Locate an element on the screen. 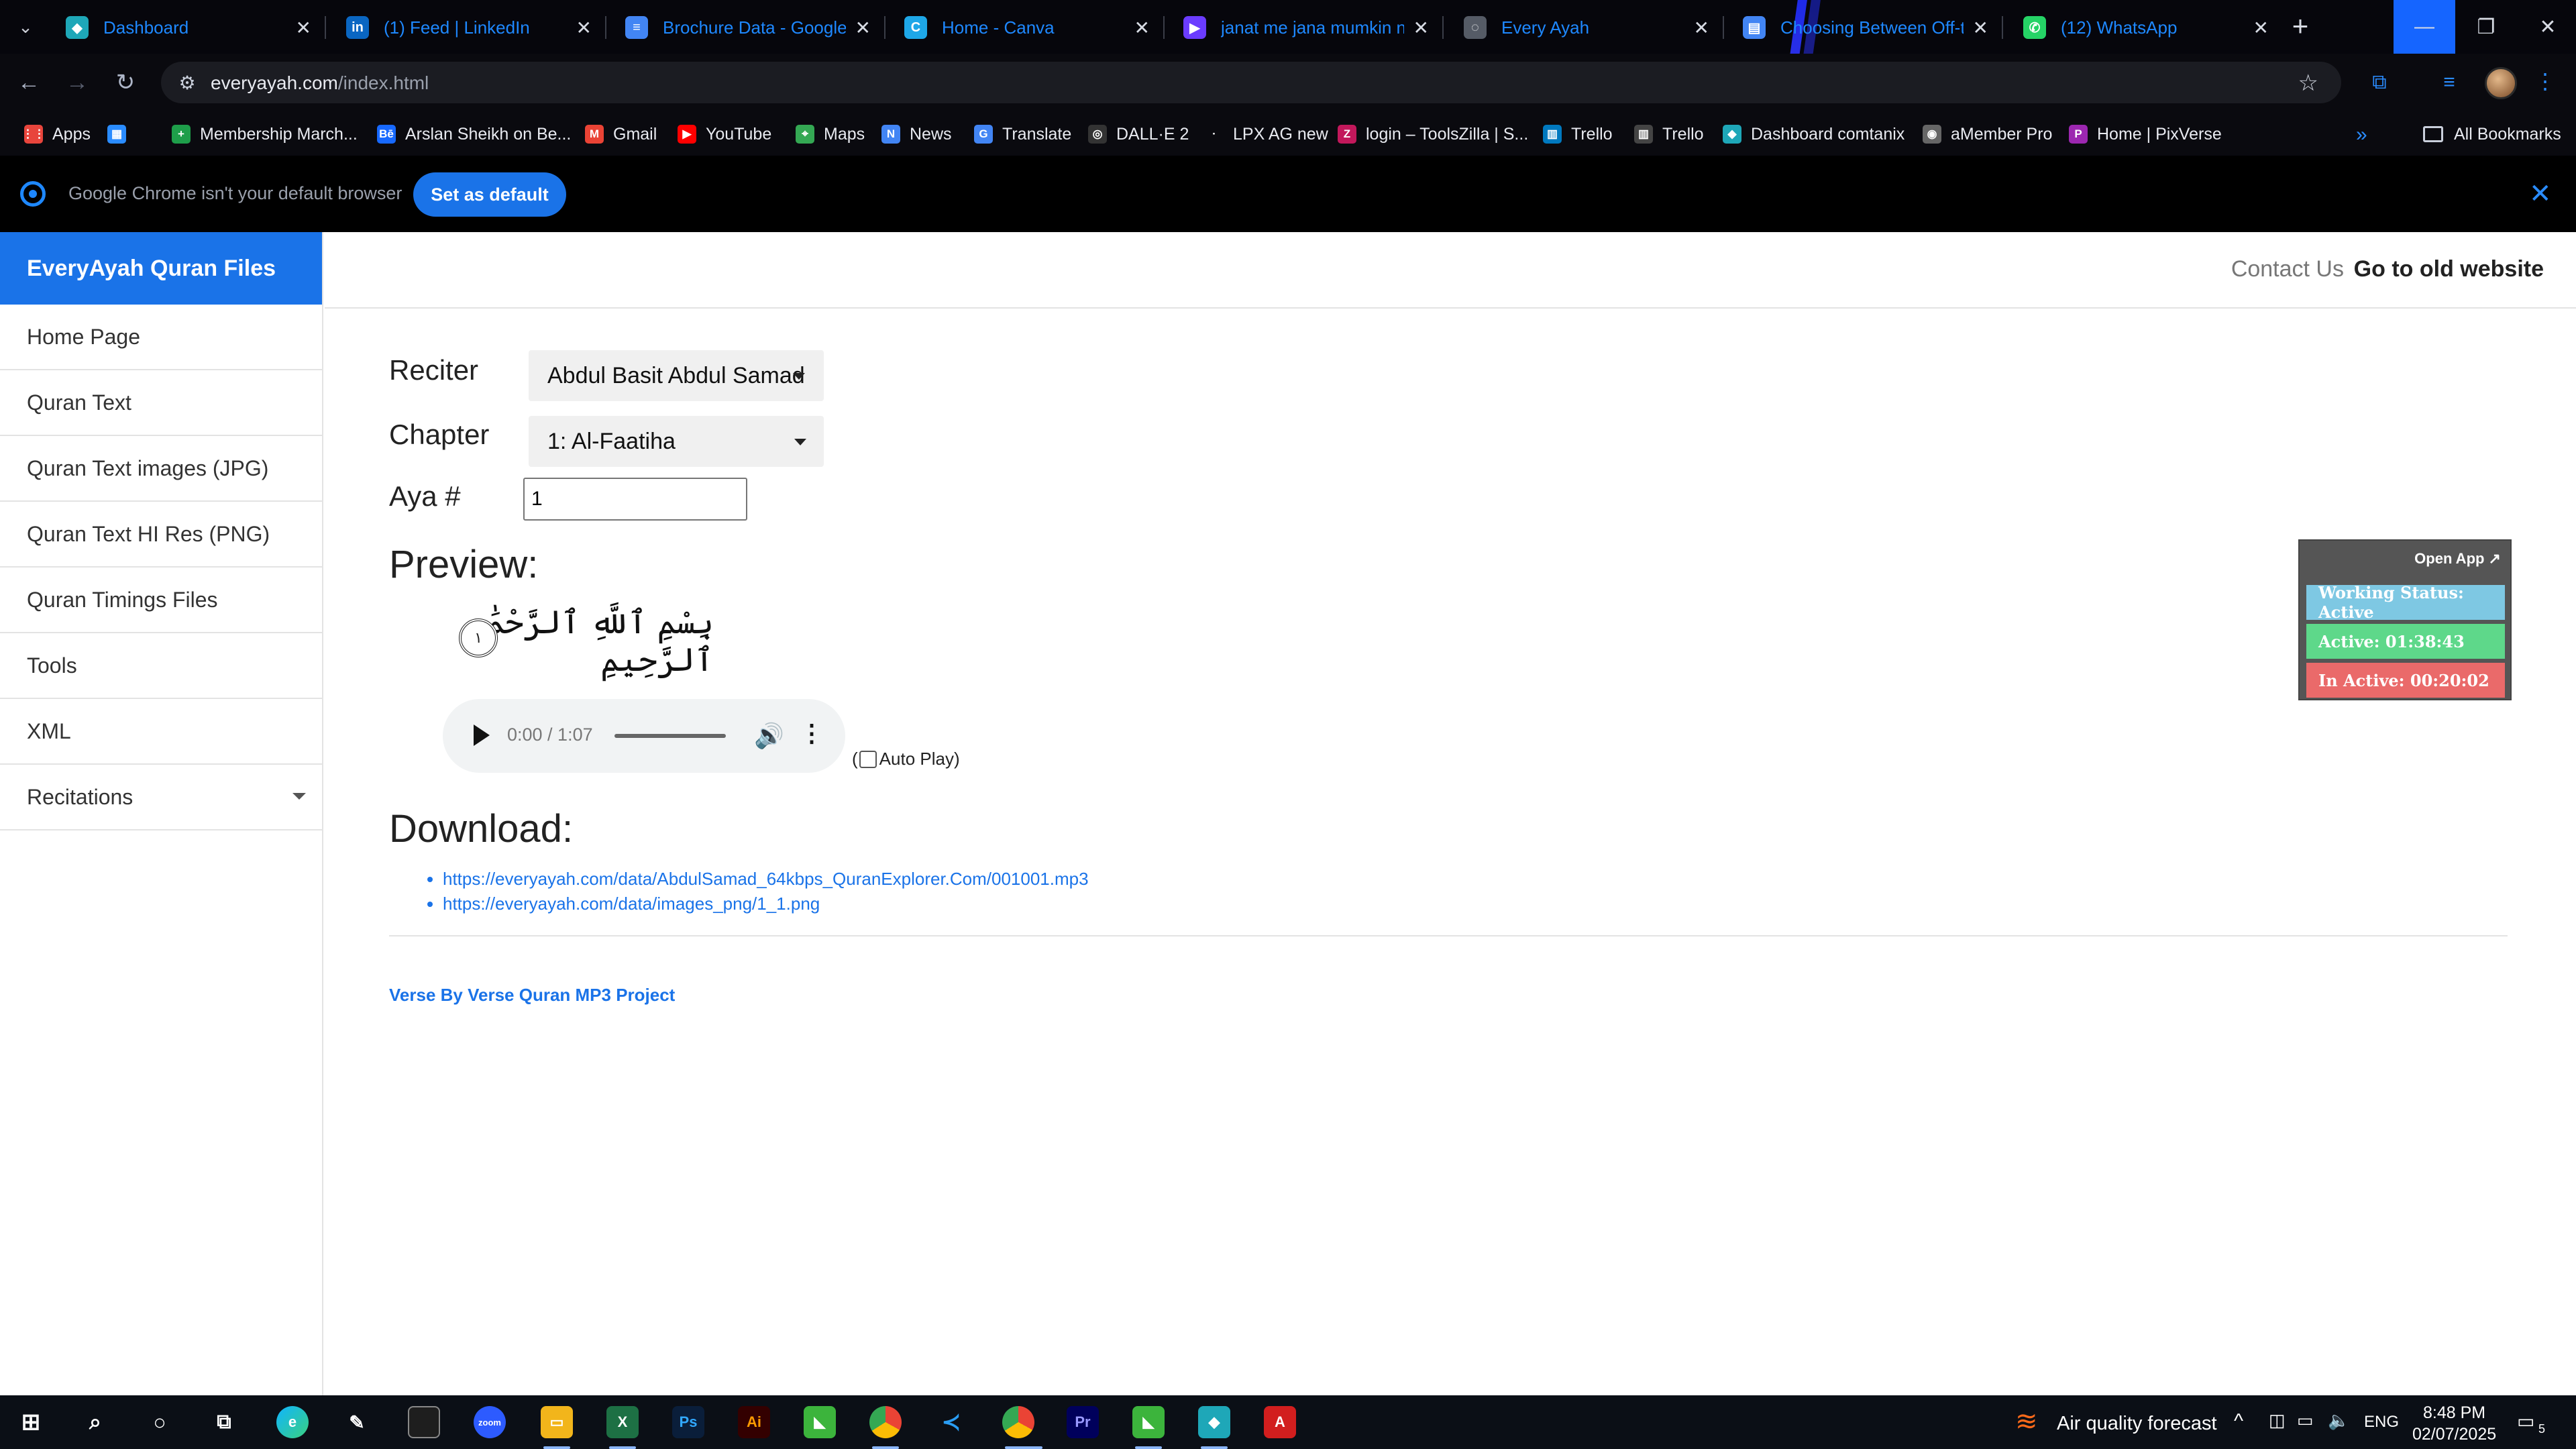  reload-button: ↻ is located at coordinates (125, 82).